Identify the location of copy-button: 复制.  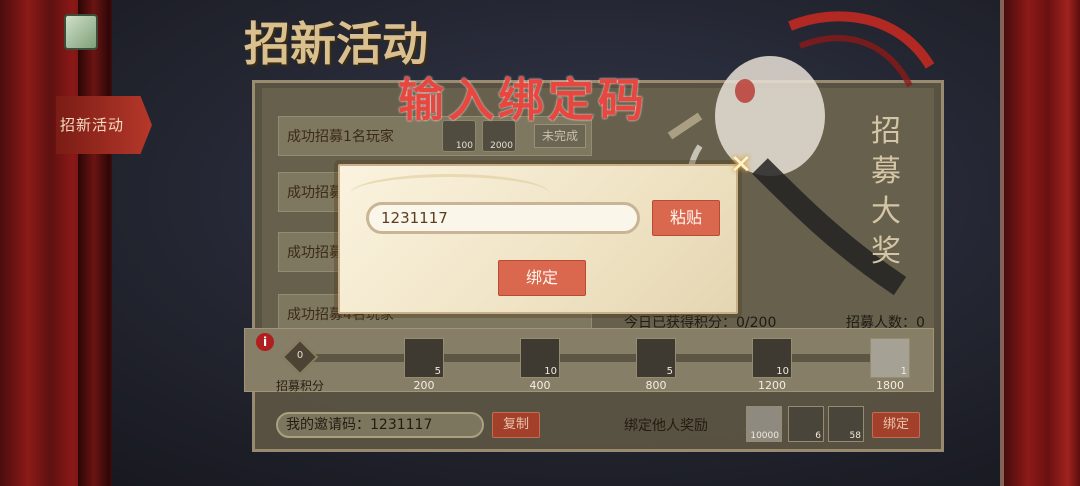
(516, 425).